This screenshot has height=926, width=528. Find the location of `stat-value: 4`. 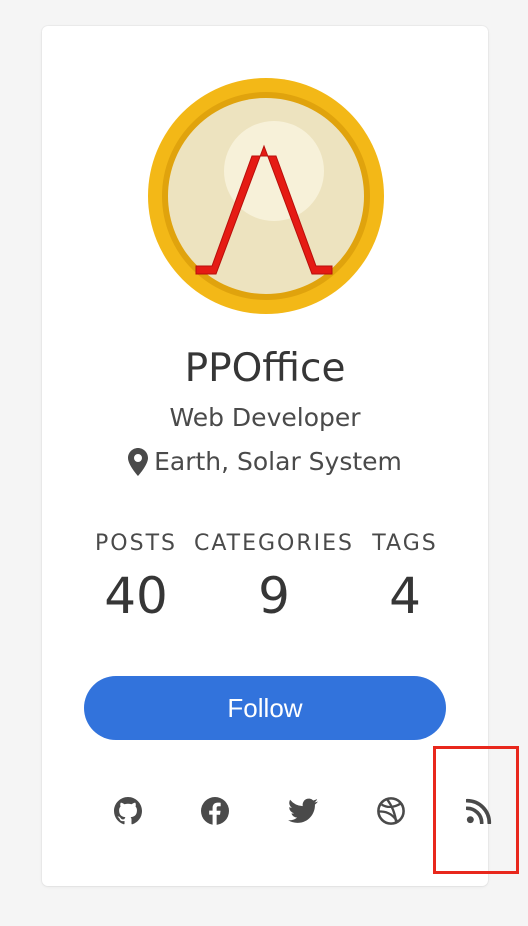

stat-value: 4 is located at coordinates (405, 596).